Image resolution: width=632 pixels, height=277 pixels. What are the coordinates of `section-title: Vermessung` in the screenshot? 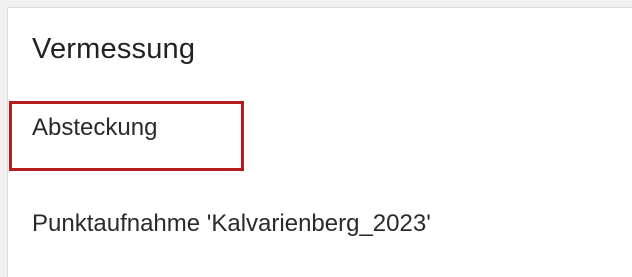 It's located at (114, 49).